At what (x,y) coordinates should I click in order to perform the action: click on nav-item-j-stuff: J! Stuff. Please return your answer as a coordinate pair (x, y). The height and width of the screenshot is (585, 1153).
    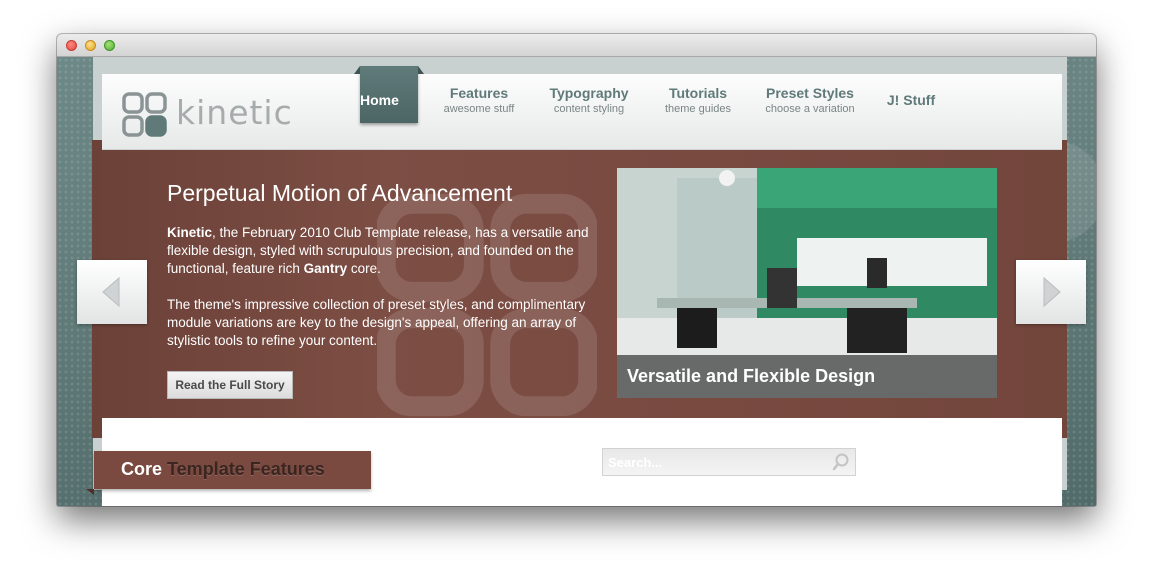
    Looking at the image, I should click on (911, 100).